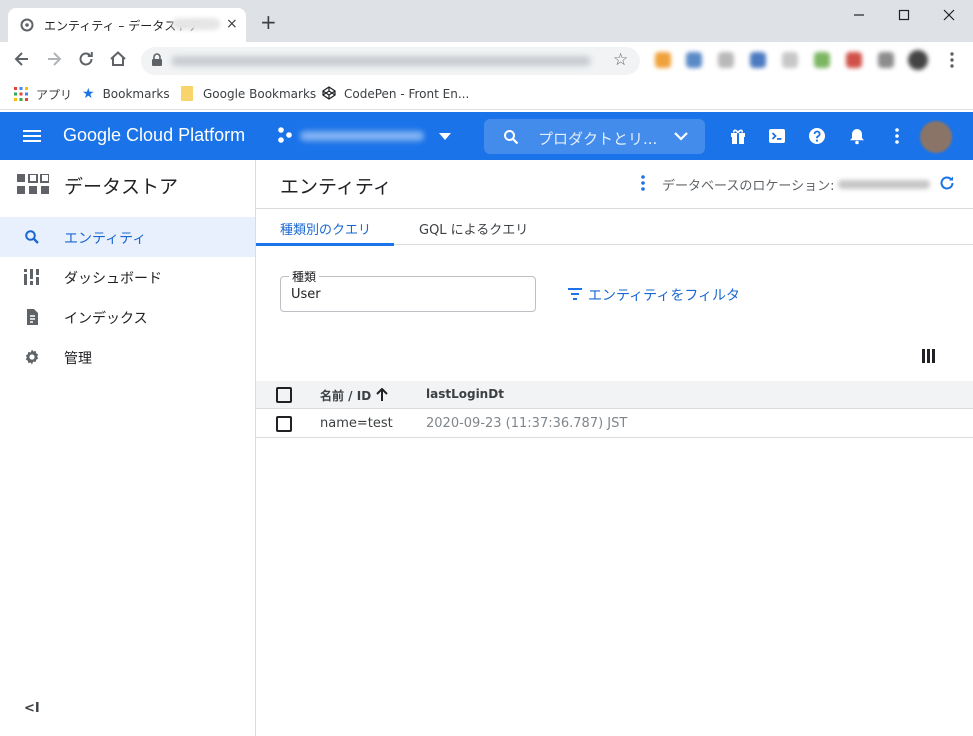  What do you see at coordinates (86, 59) in the screenshot?
I see `reload-icon` at bounding box center [86, 59].